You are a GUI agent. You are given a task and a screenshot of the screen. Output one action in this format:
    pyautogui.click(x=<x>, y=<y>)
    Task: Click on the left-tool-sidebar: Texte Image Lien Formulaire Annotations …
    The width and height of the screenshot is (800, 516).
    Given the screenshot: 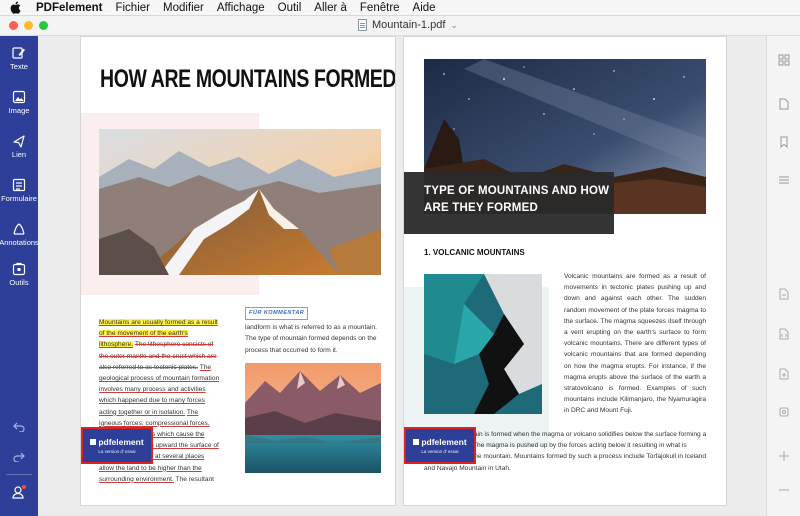 What is the action you would take?
    pyautogui.click(x=19, y=276)
    